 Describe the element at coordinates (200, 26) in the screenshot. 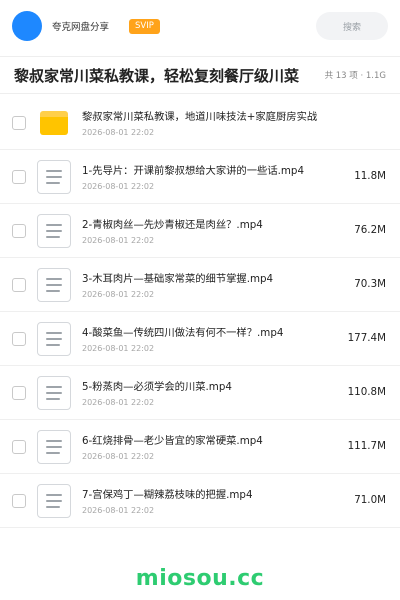

I see `top-bar: 夸克网盘分享 SVIP 搜索` at that location.